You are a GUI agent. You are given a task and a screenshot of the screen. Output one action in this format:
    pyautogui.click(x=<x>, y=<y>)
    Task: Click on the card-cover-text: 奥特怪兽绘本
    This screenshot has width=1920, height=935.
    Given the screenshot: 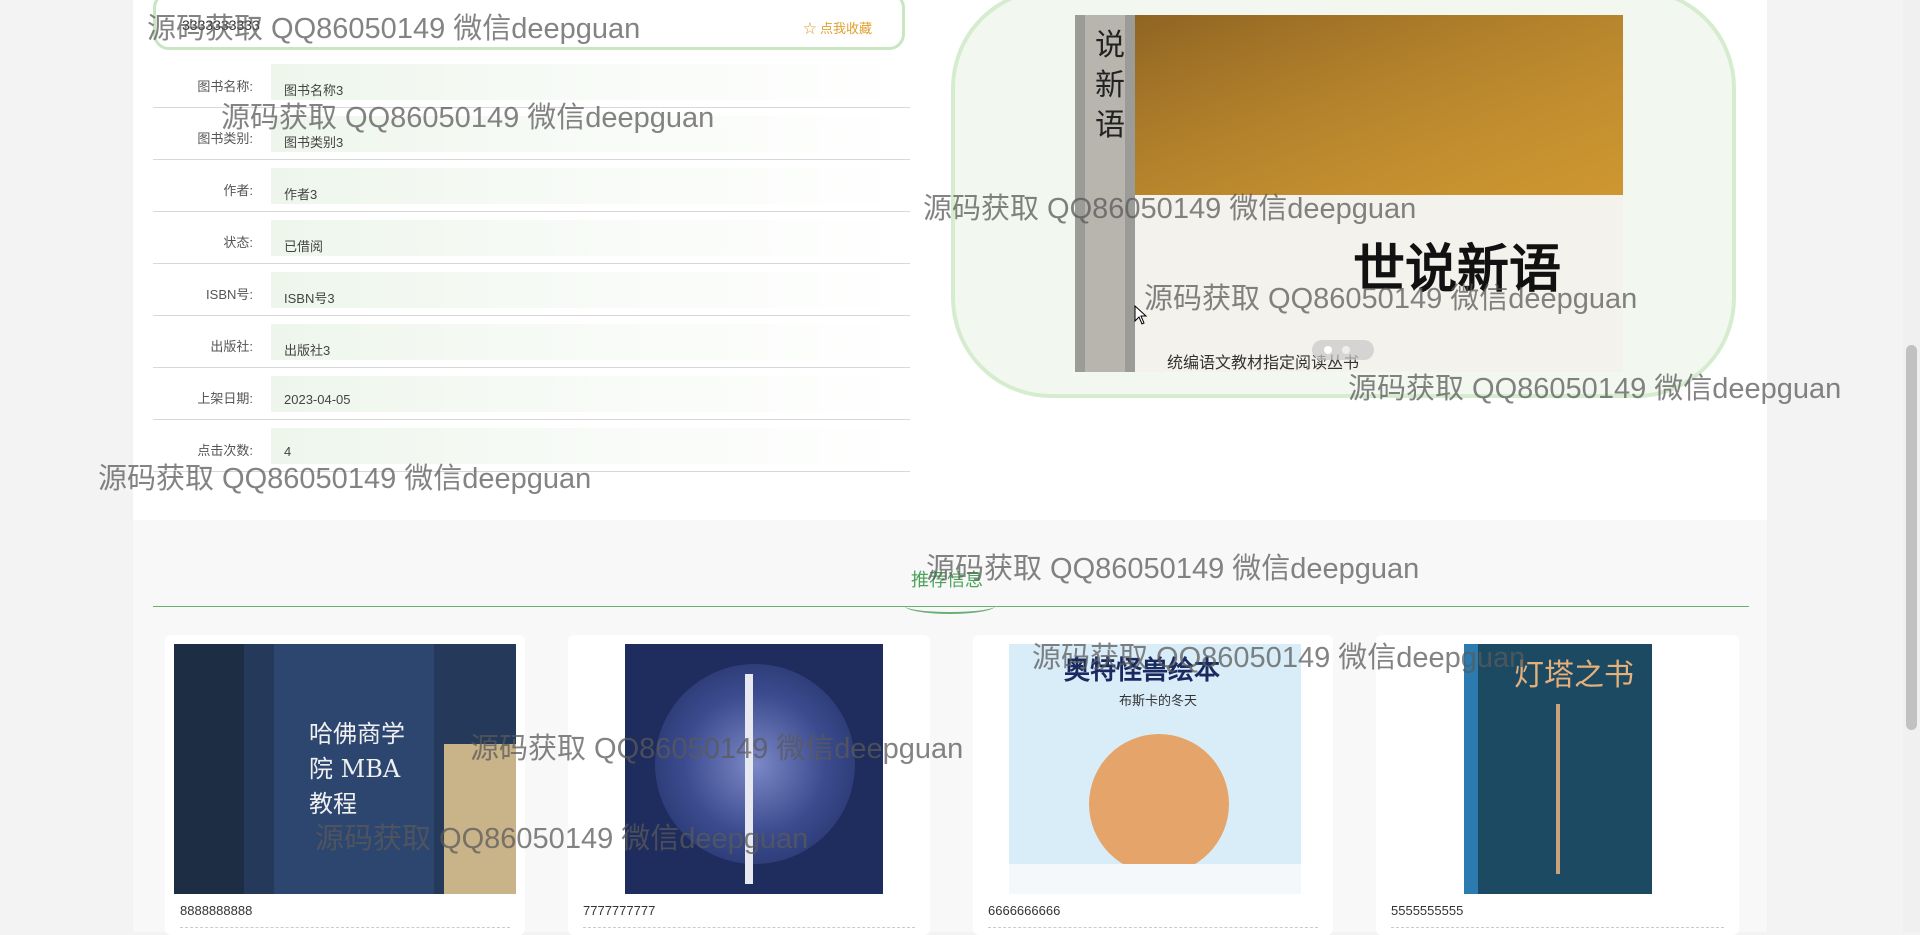 What is the action you would take?
    pyautogui.click(x=1142, y=670)
    